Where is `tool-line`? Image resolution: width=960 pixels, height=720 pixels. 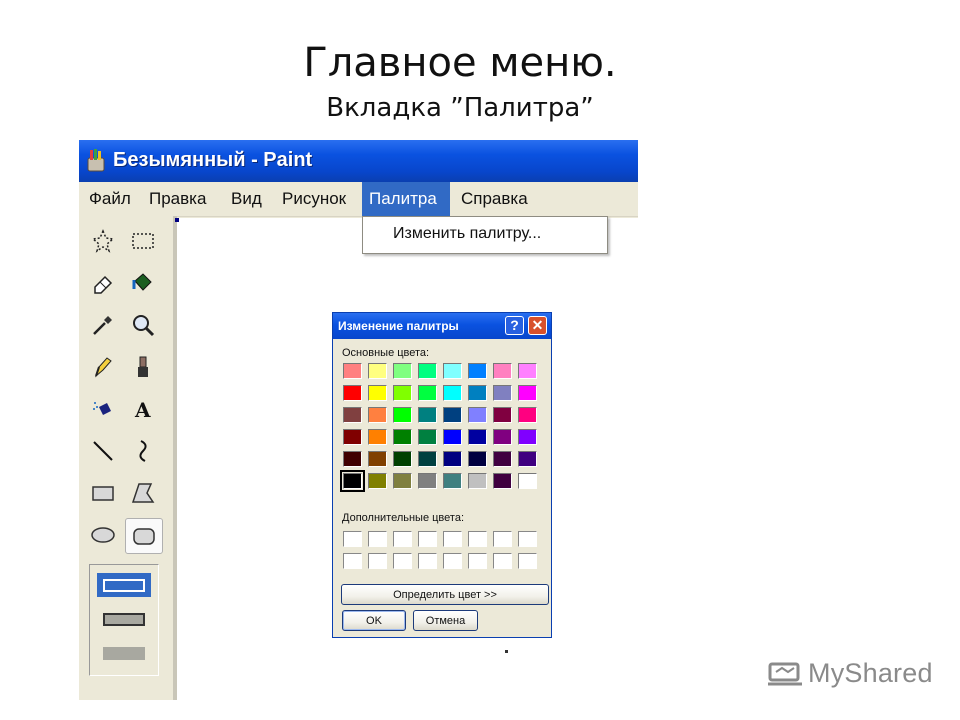 tool-line is located at coordinates (103, 451).